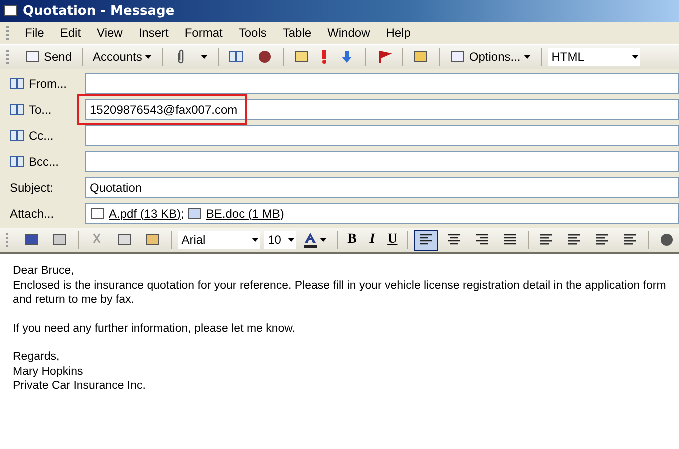  I want to click on text-style-button: I, so click(372, 240).